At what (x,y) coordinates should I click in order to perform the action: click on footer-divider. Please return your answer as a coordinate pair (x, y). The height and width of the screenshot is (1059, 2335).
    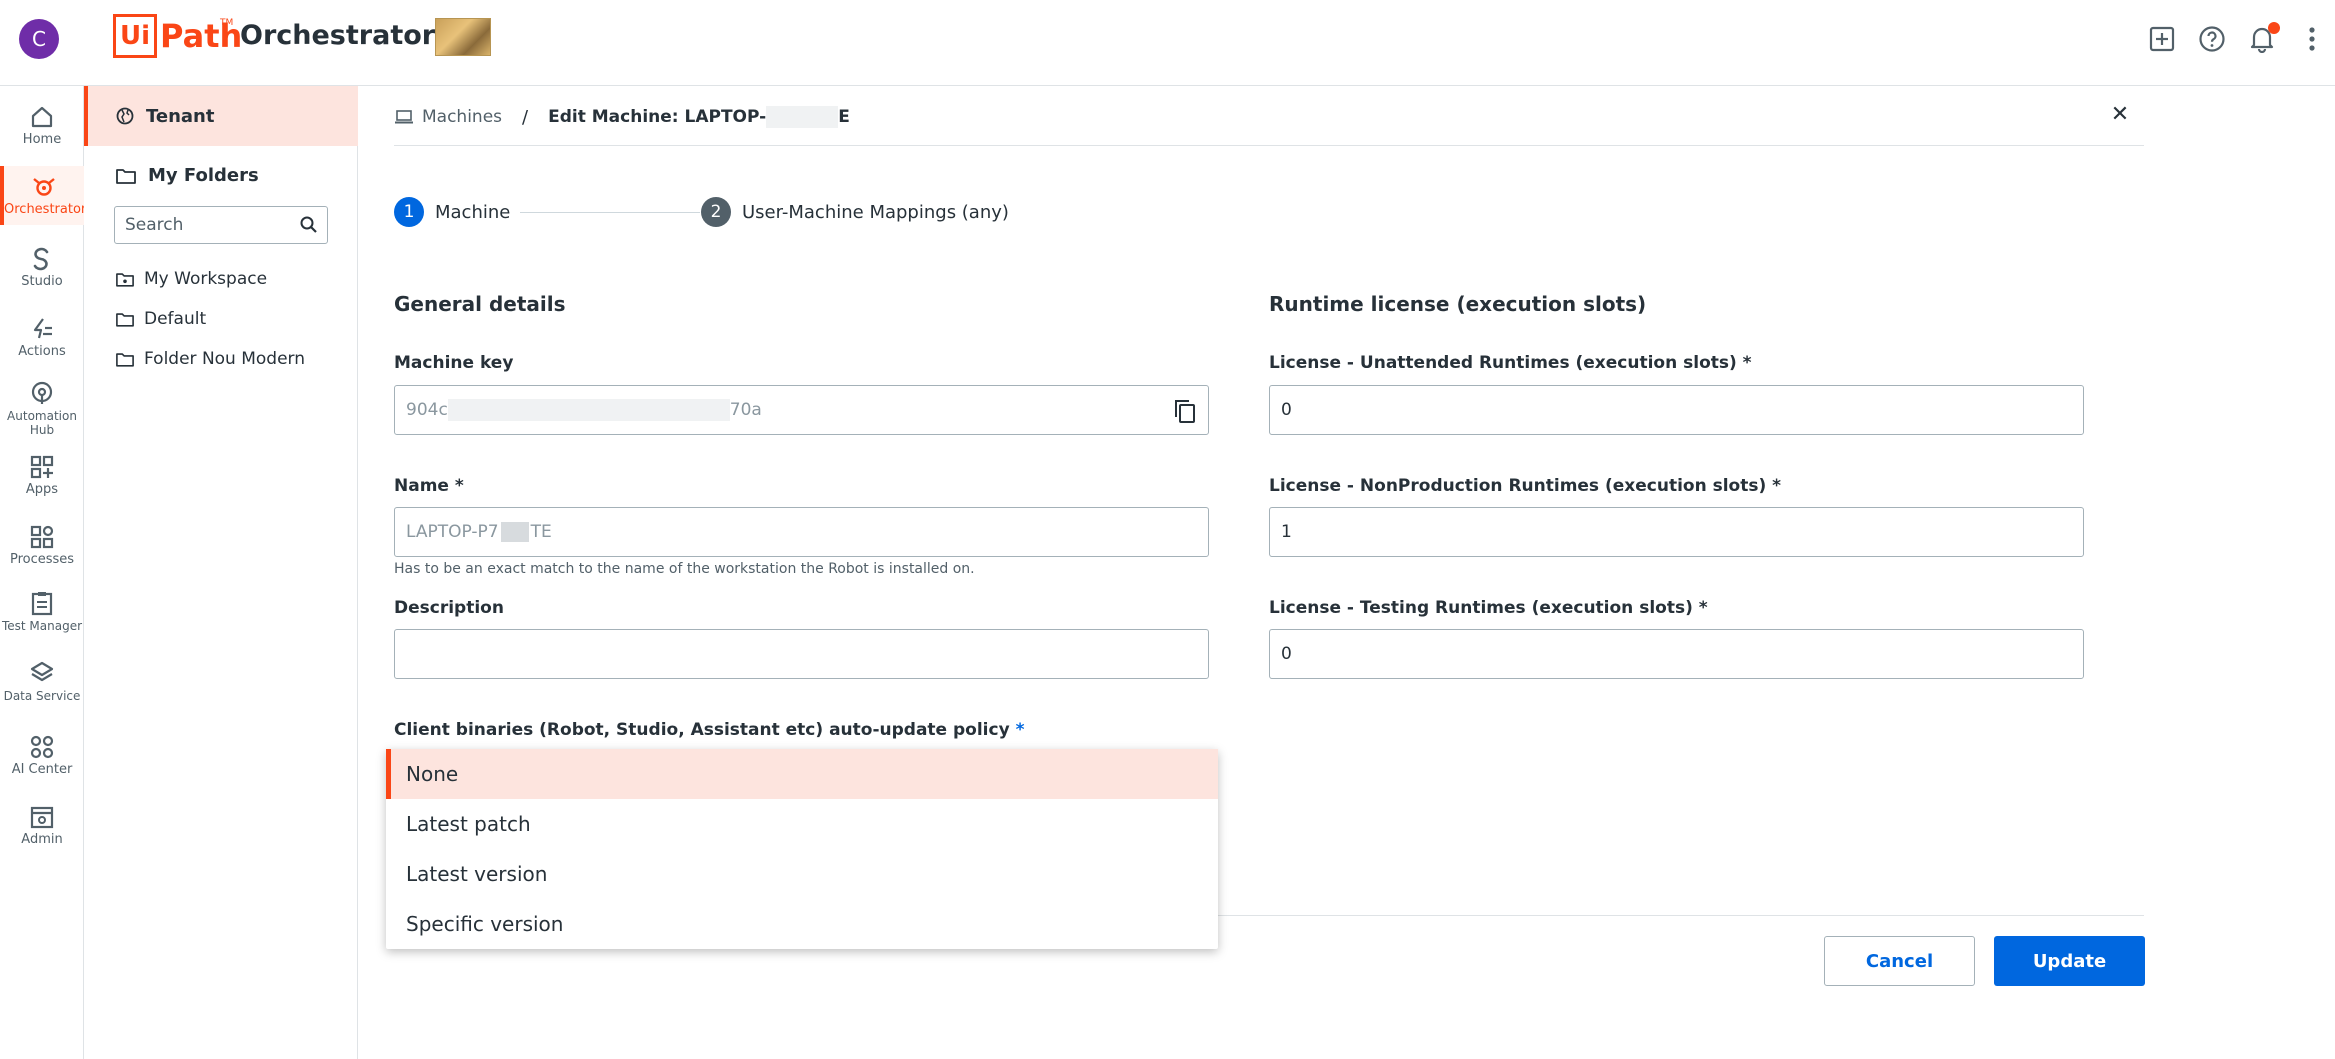
    Looking at the image, I should click on (1681, 915).